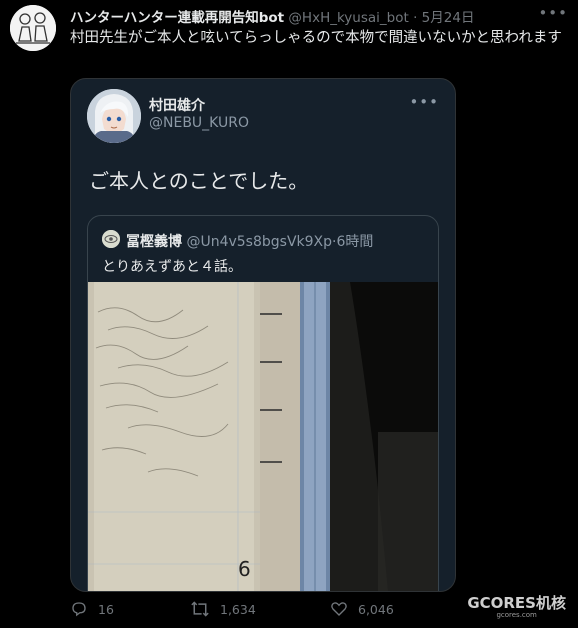 This screenshot has width=578, height=628. I want to click on reply-count: 16, so click(106, 609).